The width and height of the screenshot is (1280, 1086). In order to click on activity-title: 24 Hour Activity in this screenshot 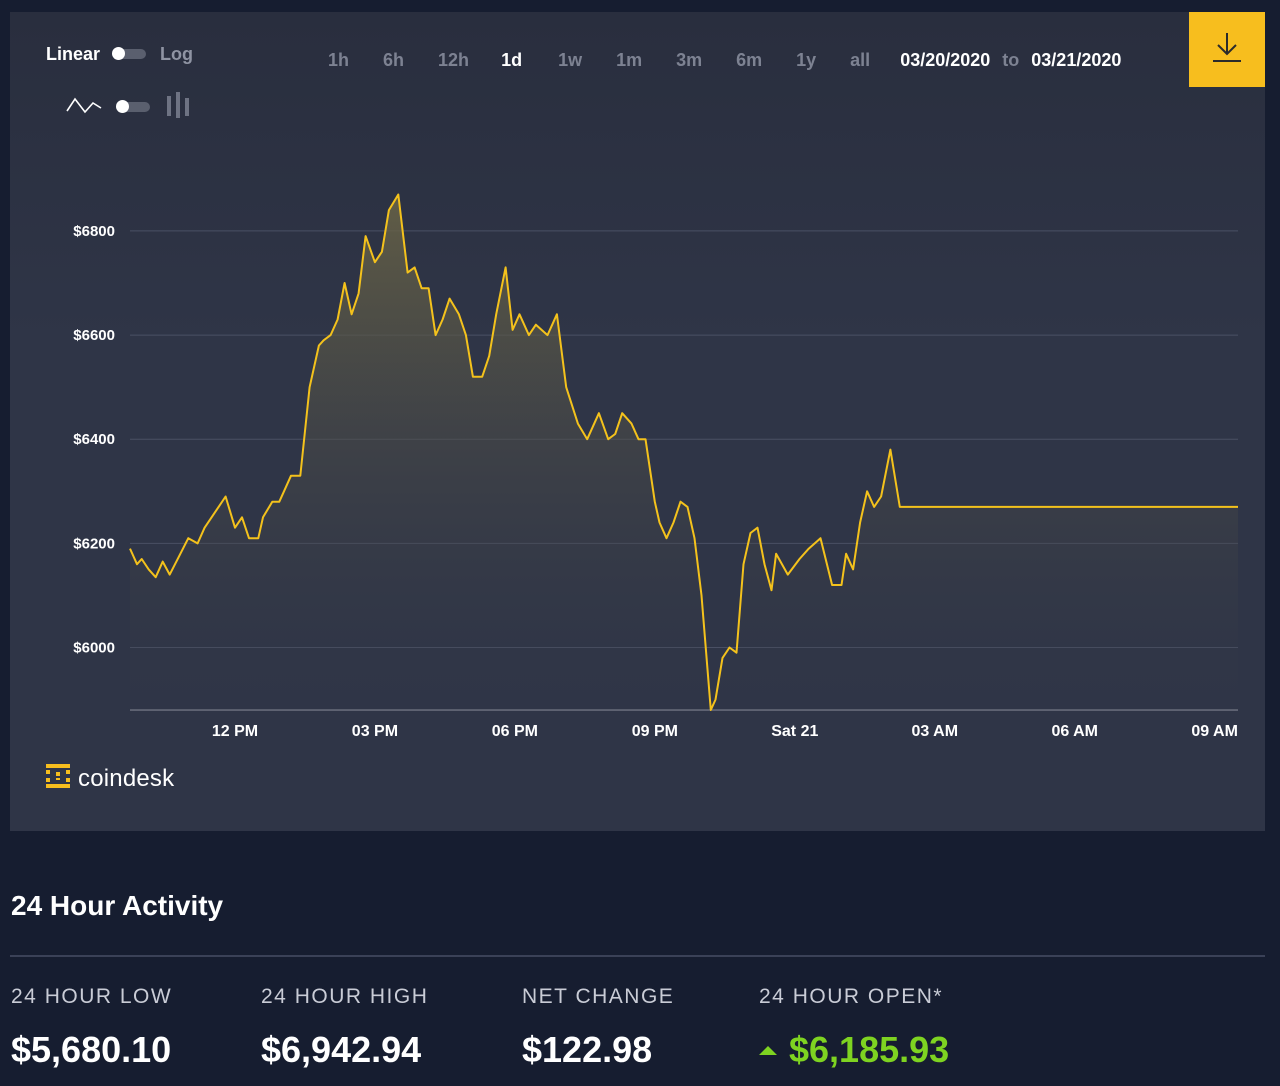, I will do `click(117, 905)`.